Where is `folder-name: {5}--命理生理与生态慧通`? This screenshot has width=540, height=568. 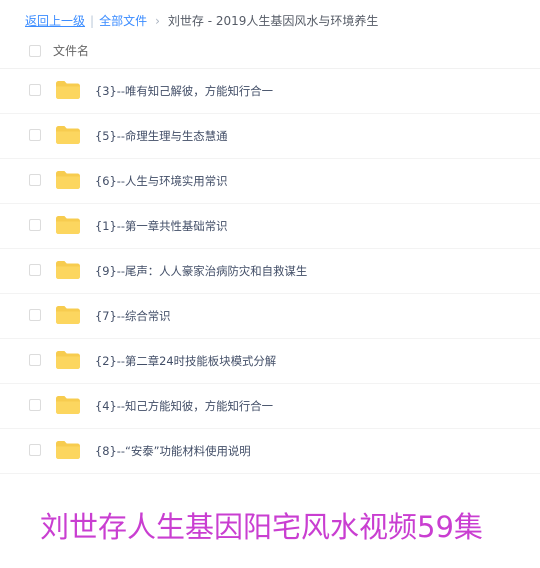
folder-name: {5}--命理生理与生态慧通 is located at coordinates (161, 136).